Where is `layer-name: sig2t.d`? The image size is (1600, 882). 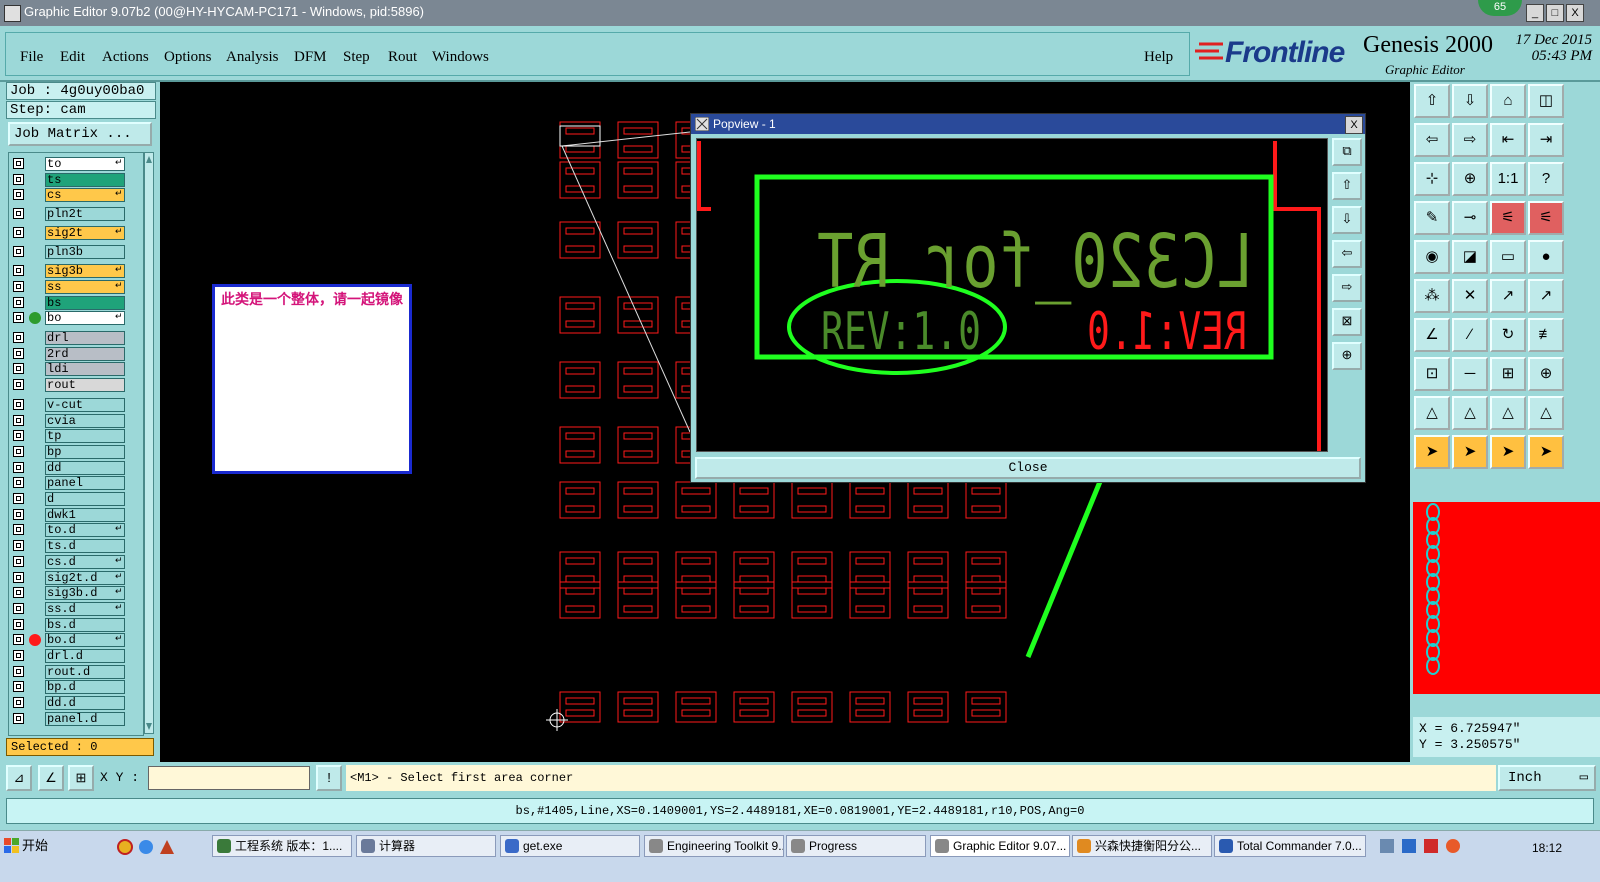
layer-name: sig2t.d is located at coordinates (85, 577).